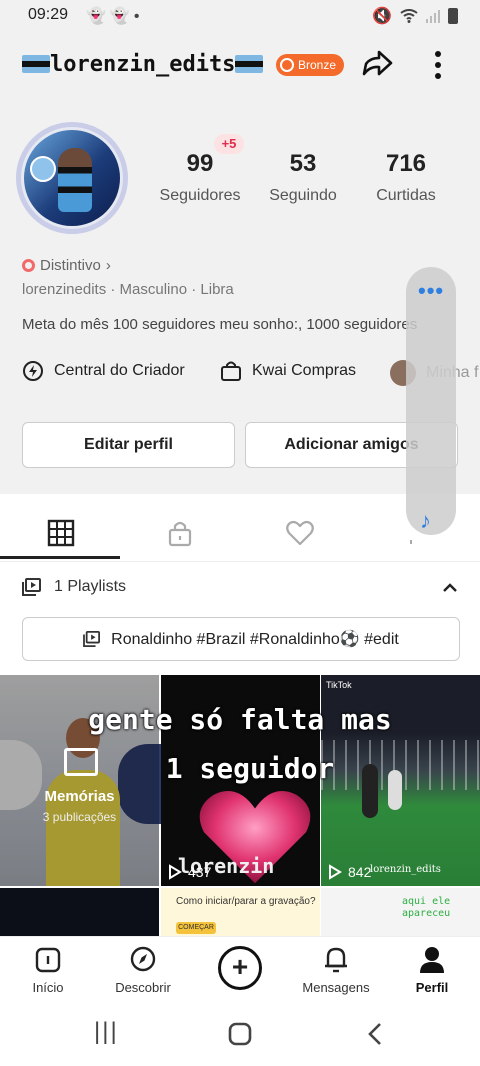 The height and width of the screenshot is (1066, 480). I want to click on chevron-right-icon: ›, so click(108, 265).